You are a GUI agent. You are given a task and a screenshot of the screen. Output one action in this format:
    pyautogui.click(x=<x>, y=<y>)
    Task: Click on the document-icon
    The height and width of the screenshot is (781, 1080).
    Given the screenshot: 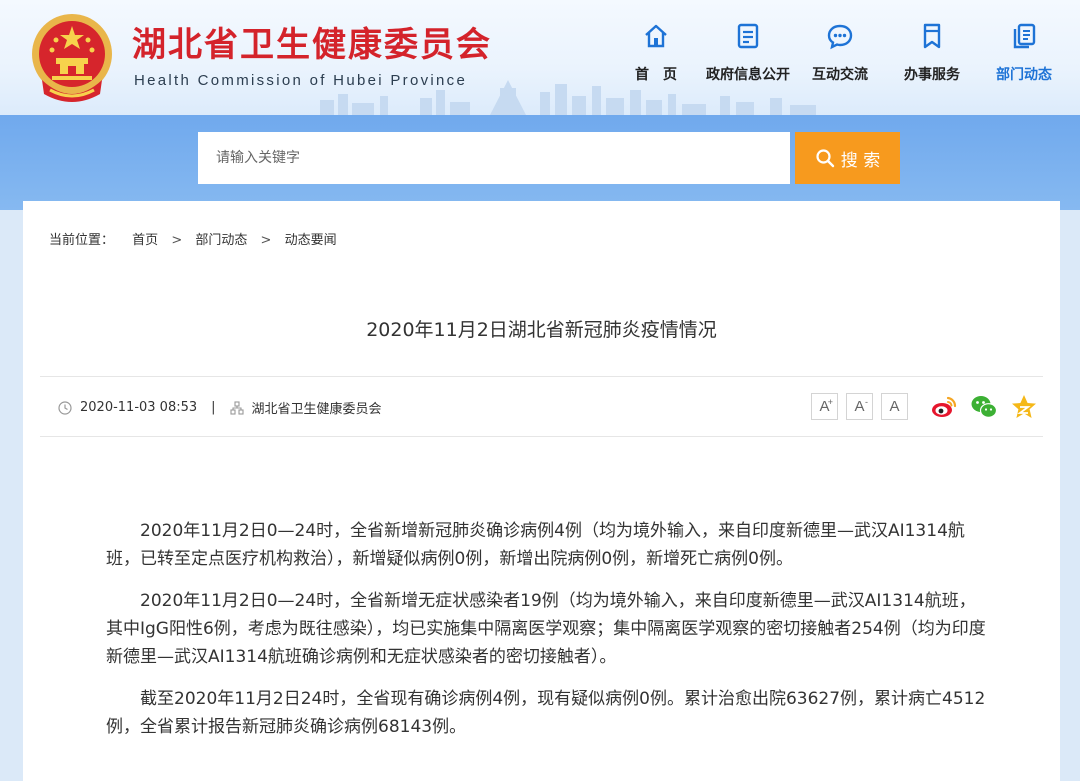 What is the action you would take?
    pyautogui.click(x=748, y=36)
    